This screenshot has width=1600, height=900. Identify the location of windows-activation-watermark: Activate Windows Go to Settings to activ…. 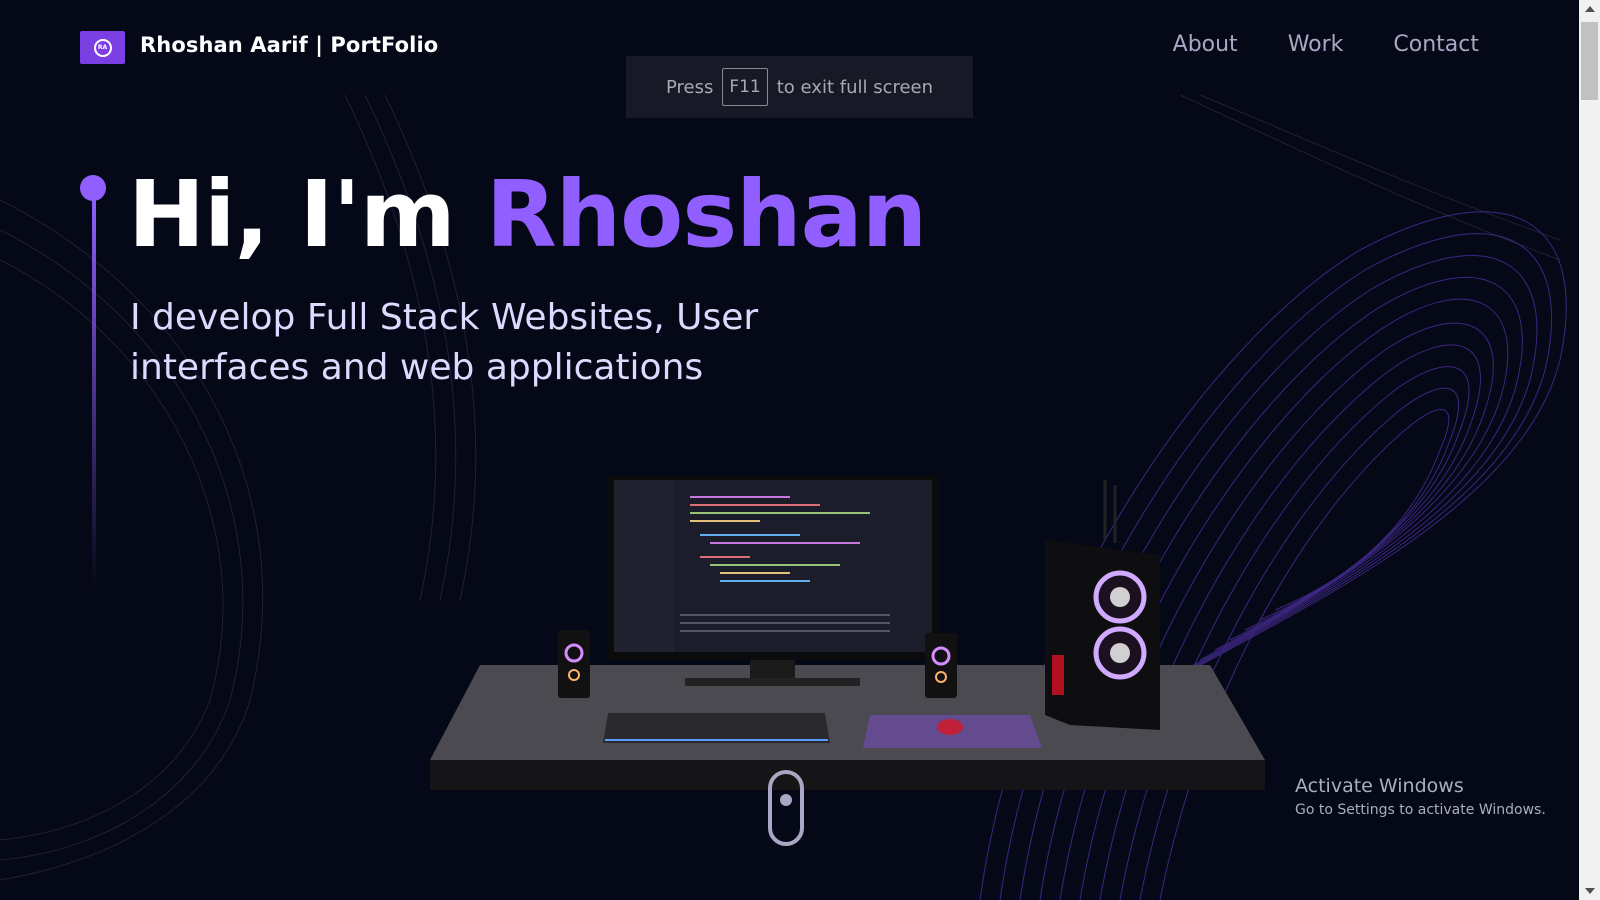
(1420, 796).